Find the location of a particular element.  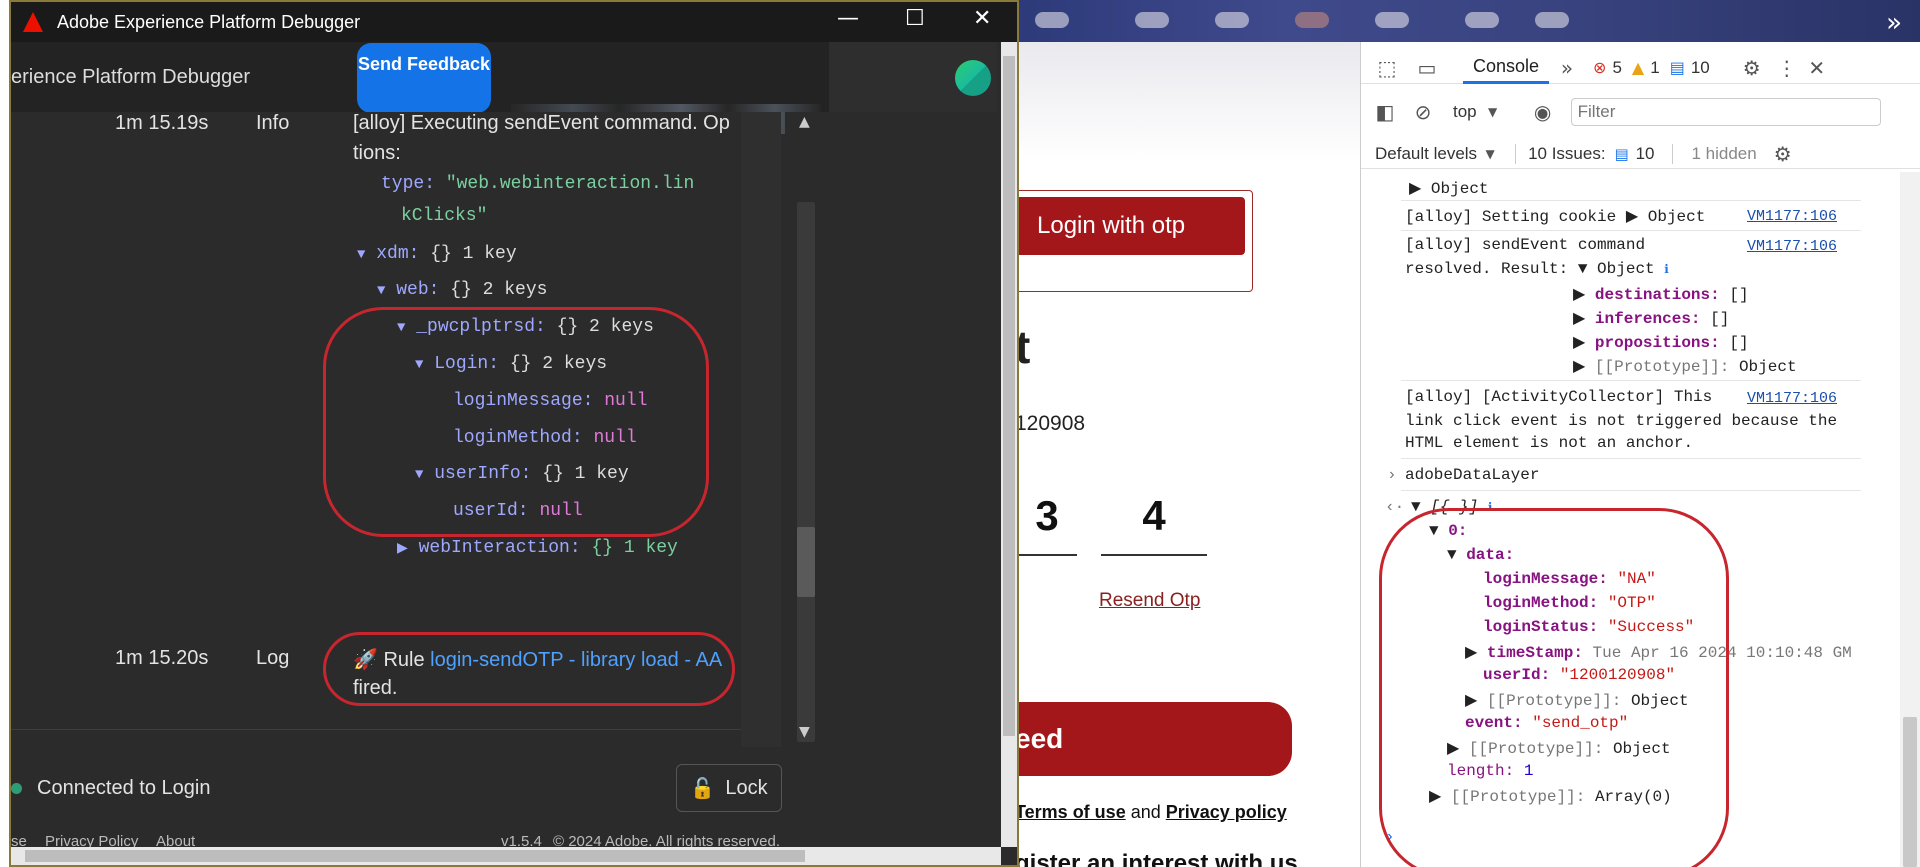

console-line: ▼ [{…}] ℹ is located at coordinates (1451, 507).